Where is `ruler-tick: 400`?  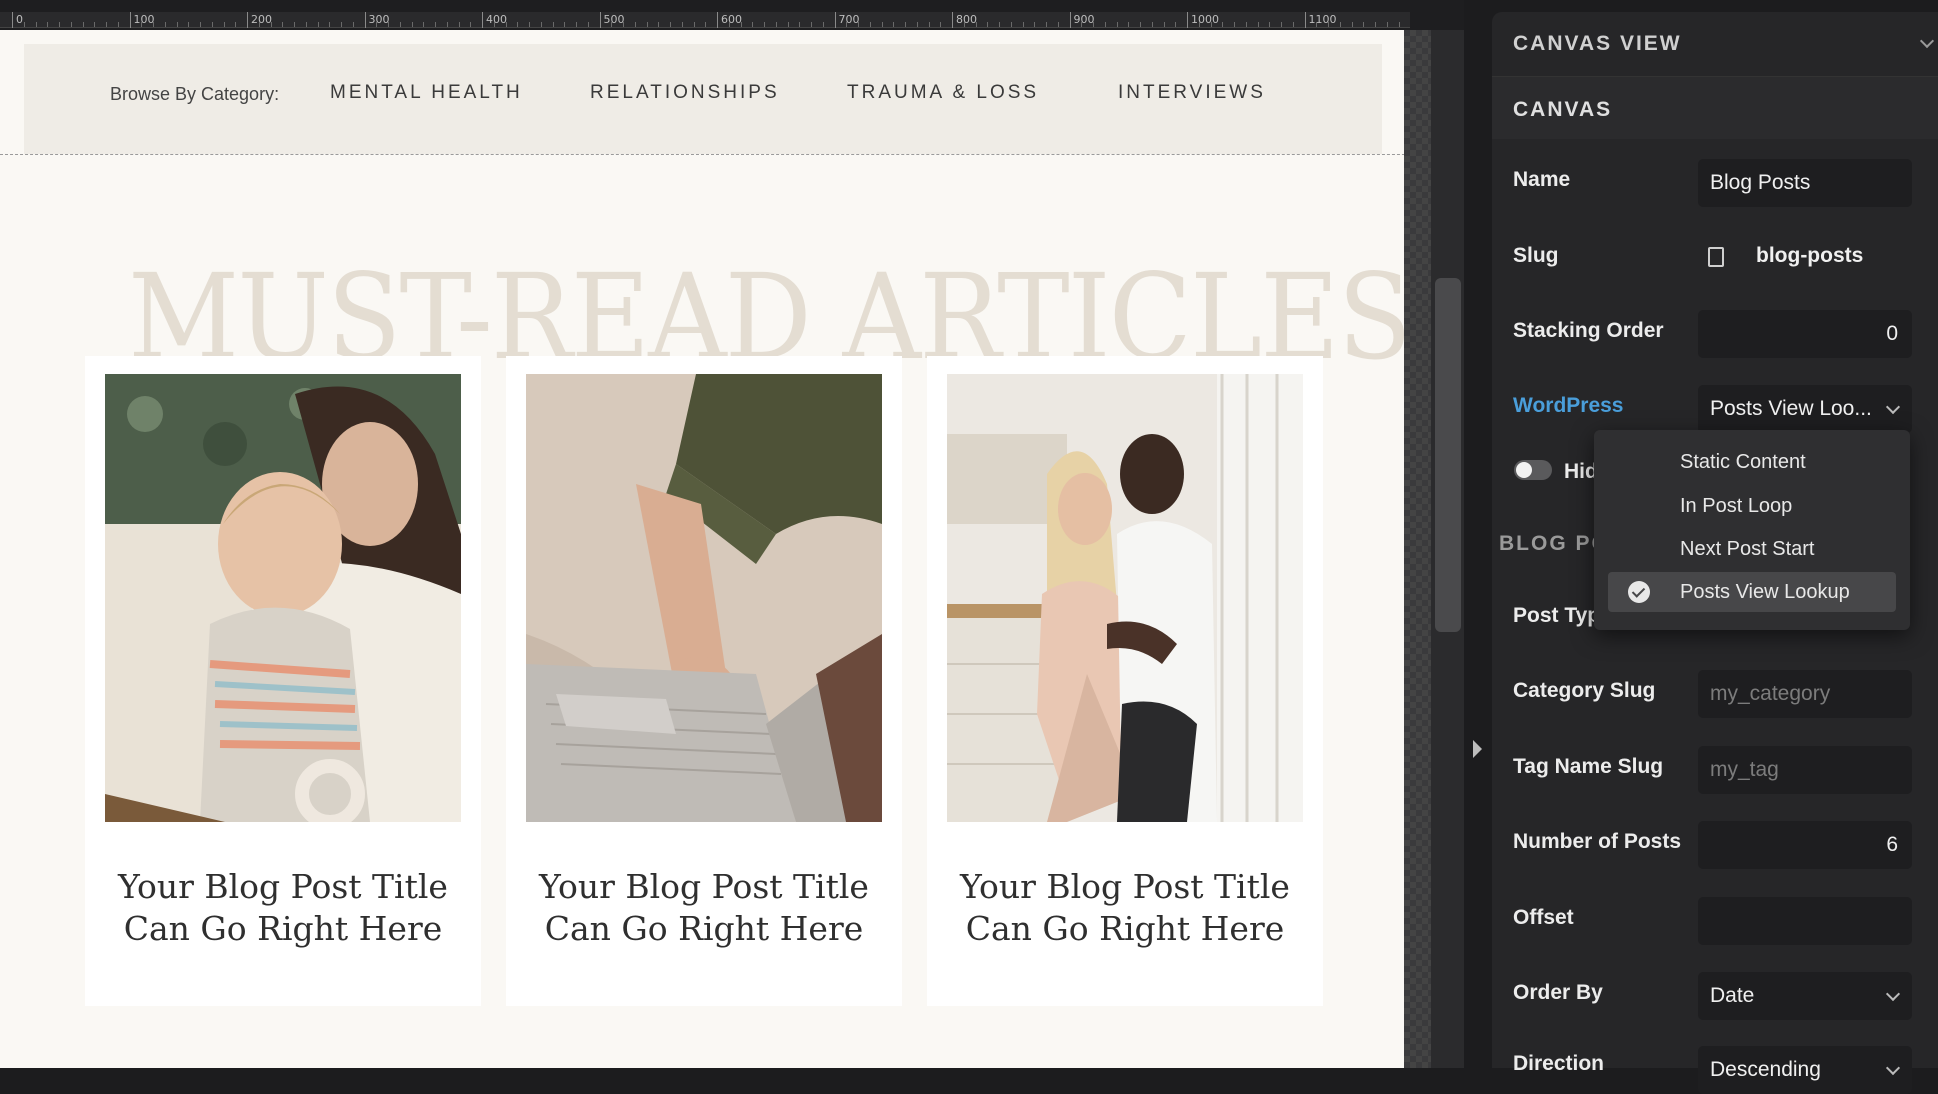
ruler-tick: 400 is located at coordinates (494, 20).